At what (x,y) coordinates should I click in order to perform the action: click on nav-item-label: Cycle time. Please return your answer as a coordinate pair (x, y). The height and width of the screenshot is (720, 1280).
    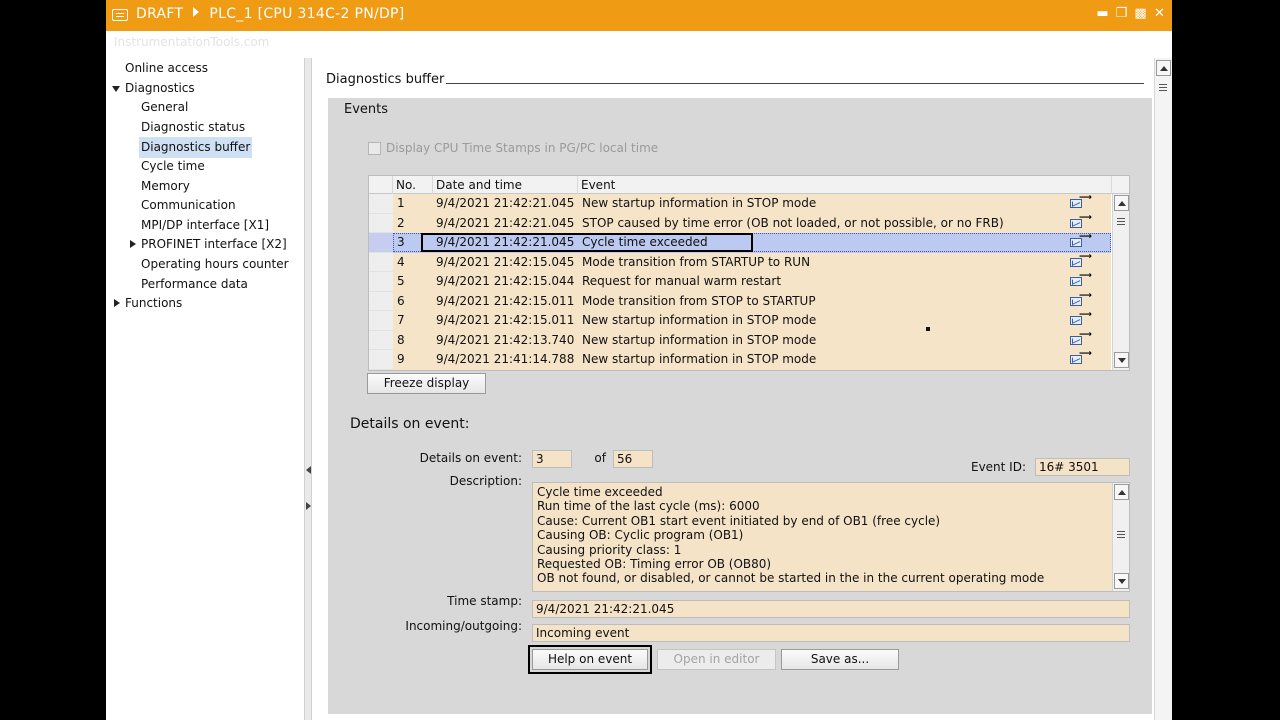
    Looking at the image, I should click on (173, 166).